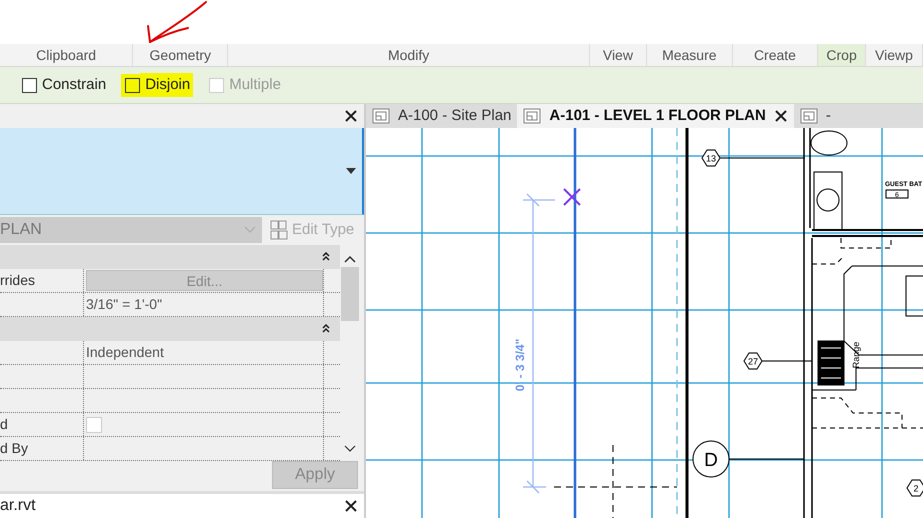 This screenshot has width=923, height=518. What do you see at coordinates (572, 197) in the screenshot?
I see `grid-end-marker-icon` at bounding box center [572, 197].